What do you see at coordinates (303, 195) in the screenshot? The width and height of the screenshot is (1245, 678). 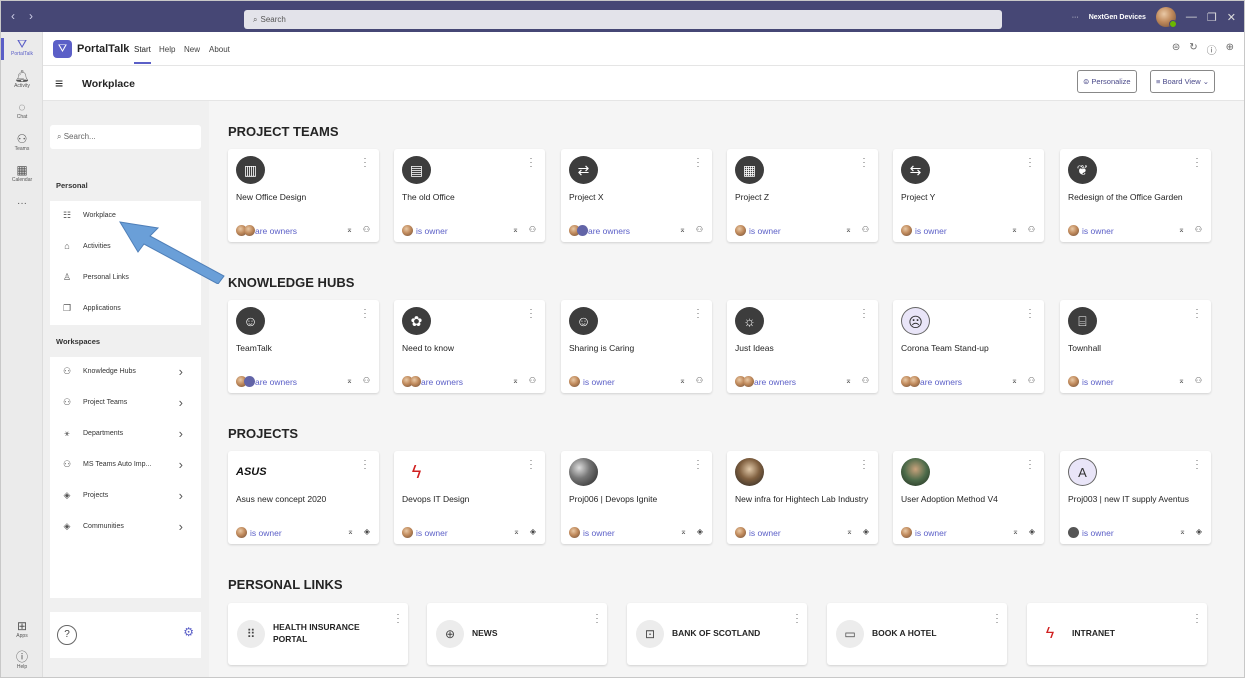 I see `card-new-office-design: ▥ · · · New Office Design are owners ⌅ ⚇` at bounding box center [303, 195].